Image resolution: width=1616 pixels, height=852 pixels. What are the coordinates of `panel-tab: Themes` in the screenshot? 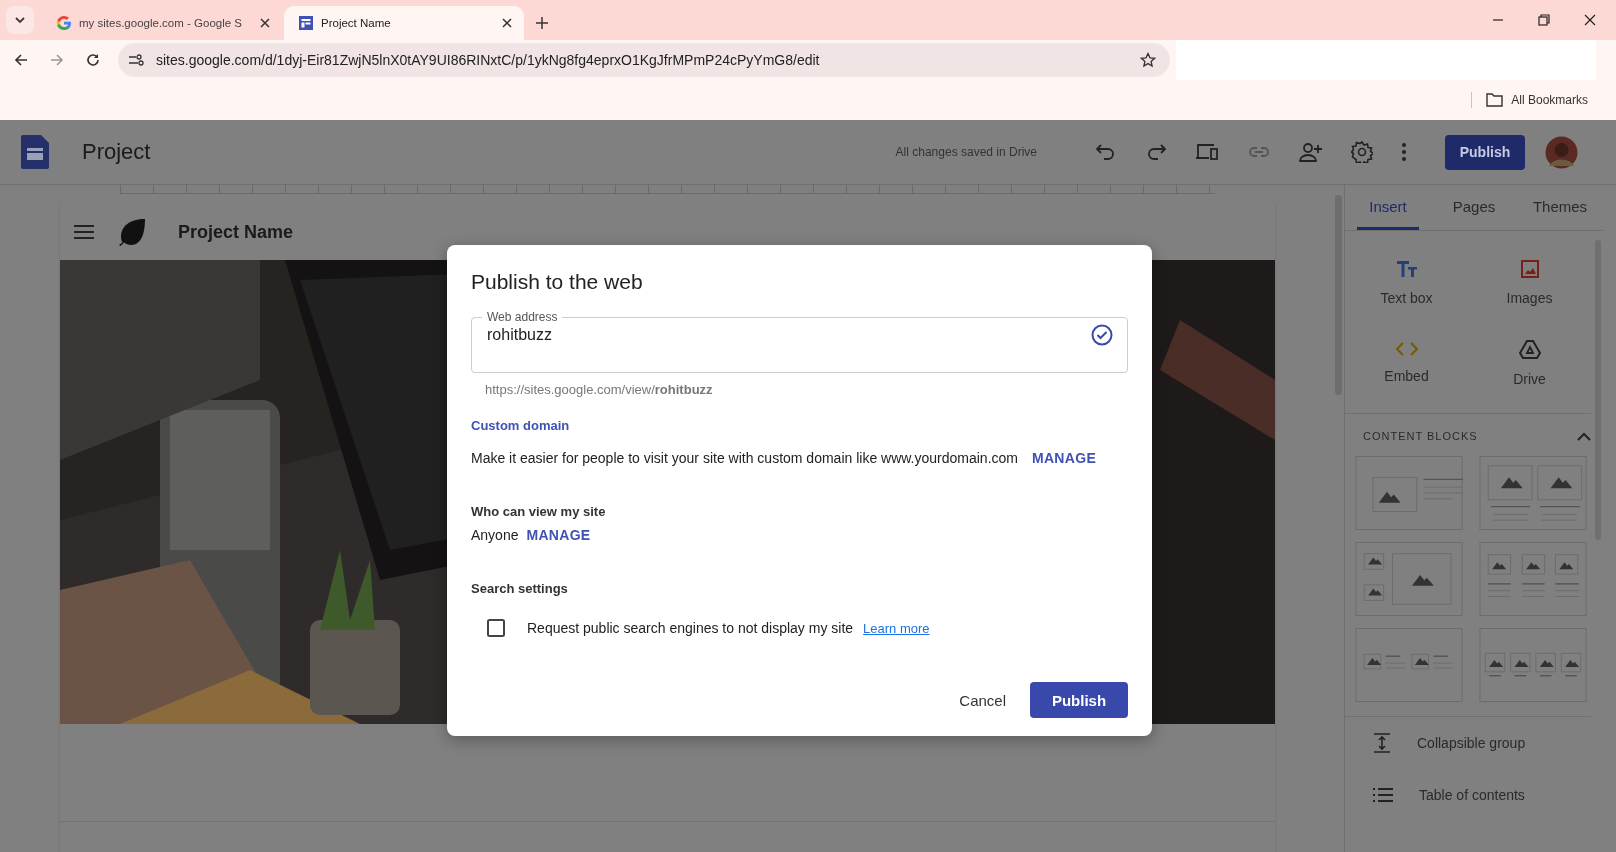 It's located at (1560, 207).